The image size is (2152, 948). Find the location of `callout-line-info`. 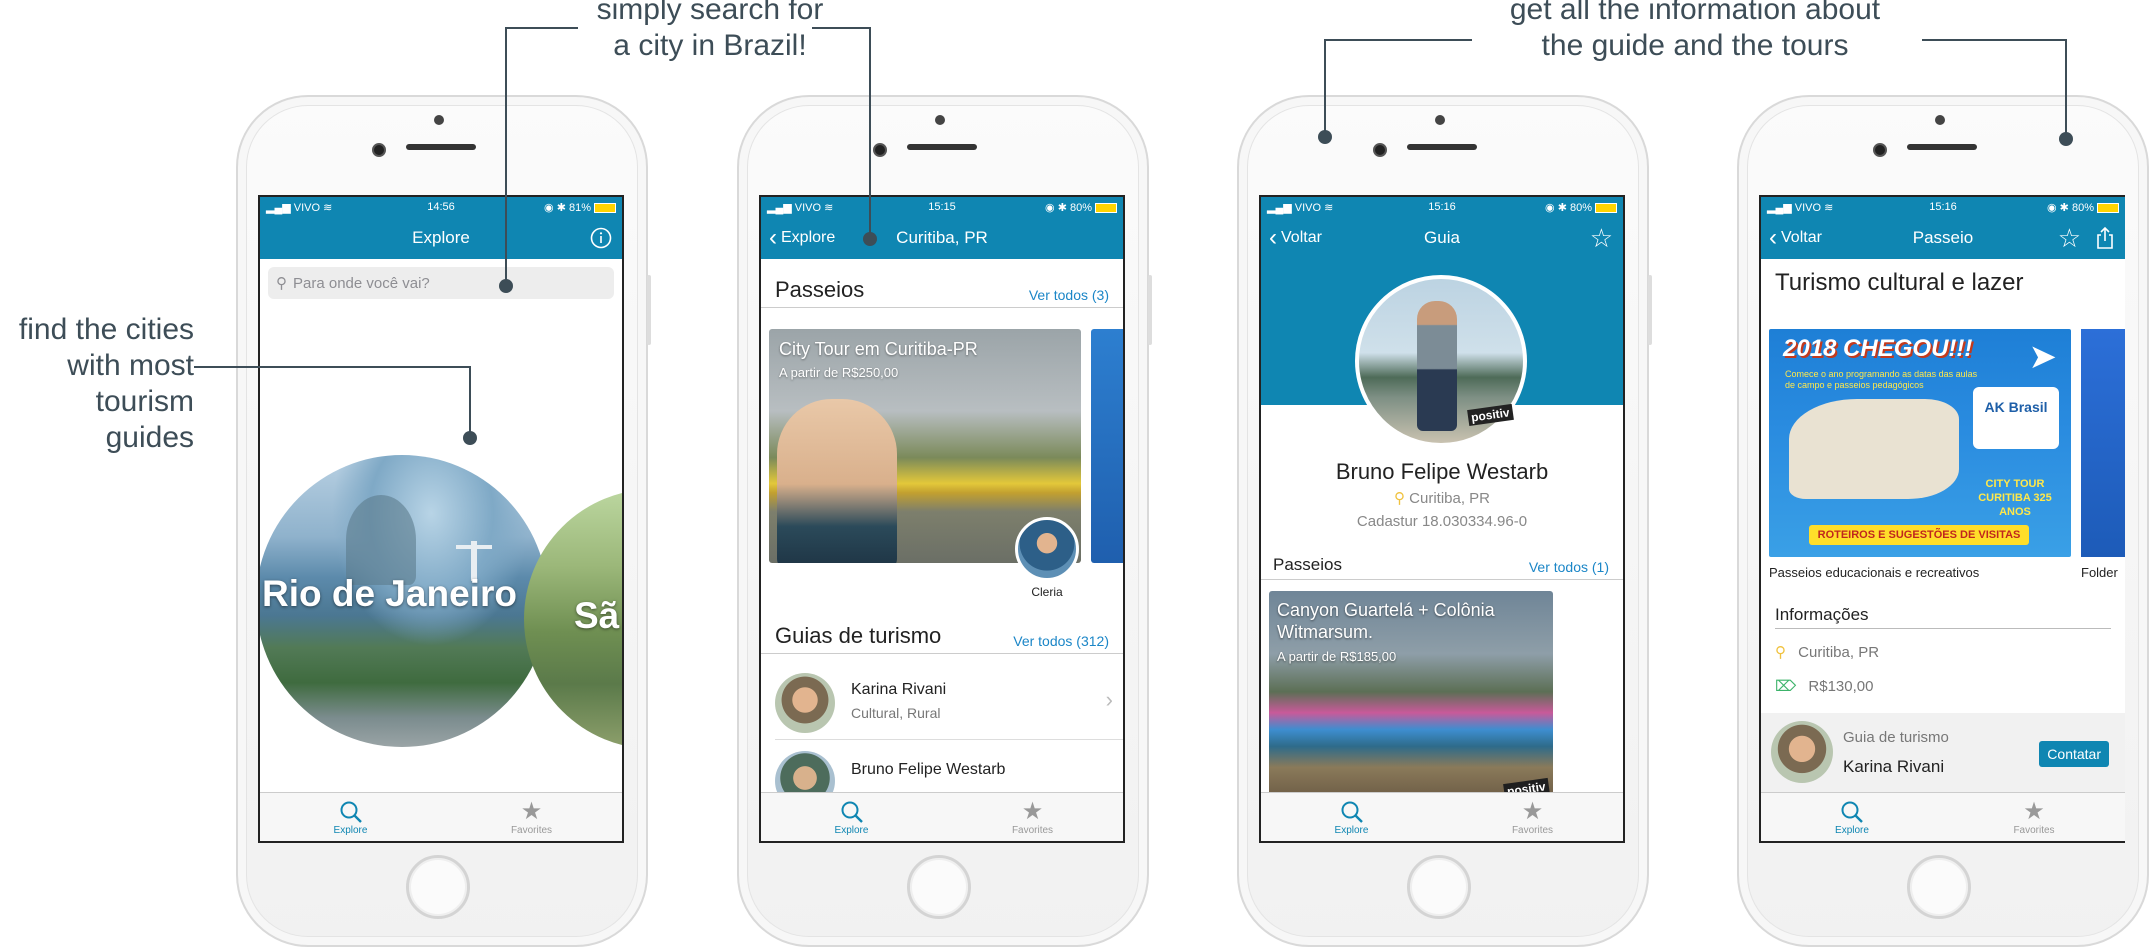

callout-line-info is located at coordinates (1398, 87).